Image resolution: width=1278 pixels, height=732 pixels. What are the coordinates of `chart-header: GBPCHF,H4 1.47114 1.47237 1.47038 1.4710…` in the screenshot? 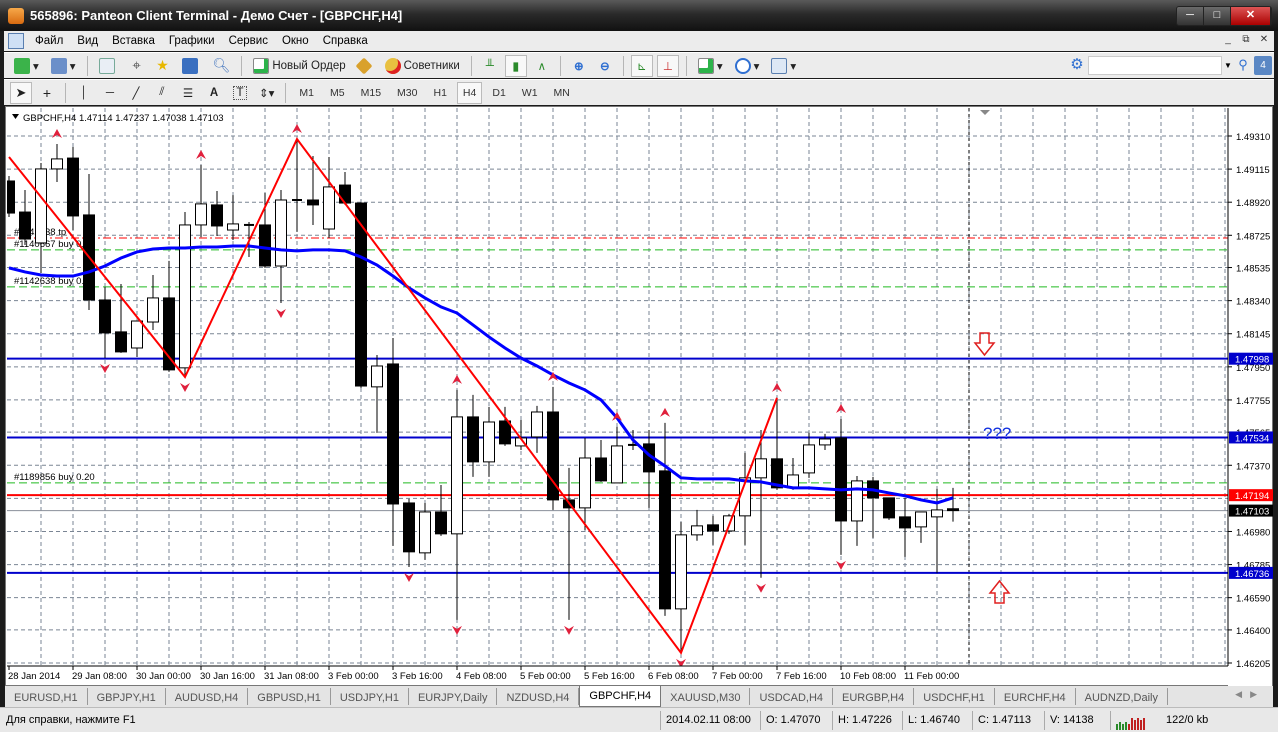 It's located at (123, 118).